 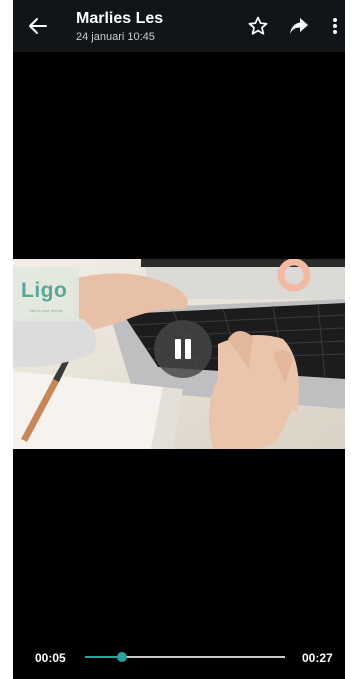 I want to click on pause-button, so click(x=183, y=349).